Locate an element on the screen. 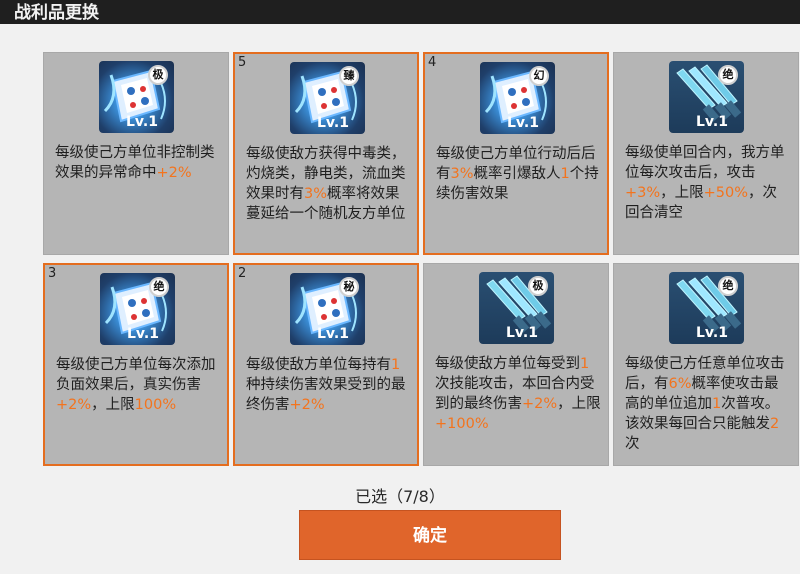 The image size is (800, 574). selection-order-number: 5 is located at coordinates (242, 62).